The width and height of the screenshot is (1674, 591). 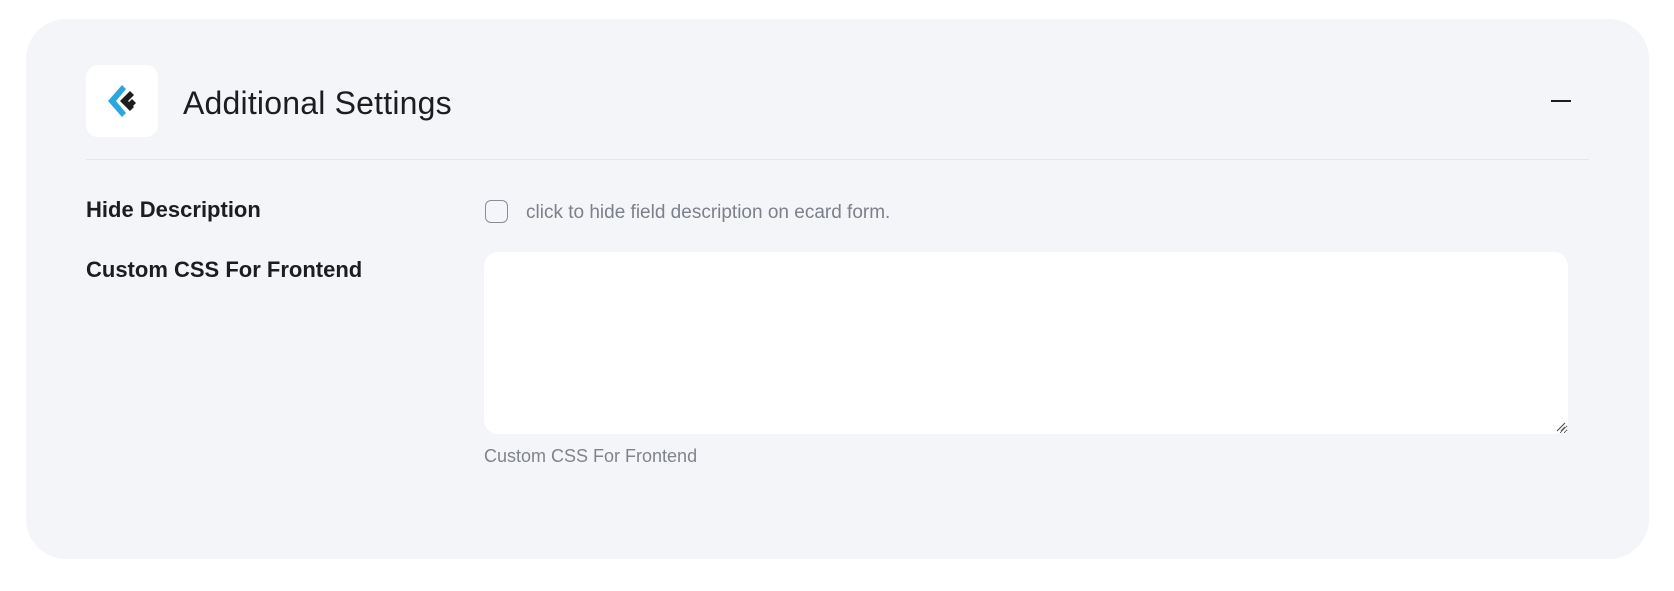 I want to click on plugin-logo, so click(x=122, y=101).